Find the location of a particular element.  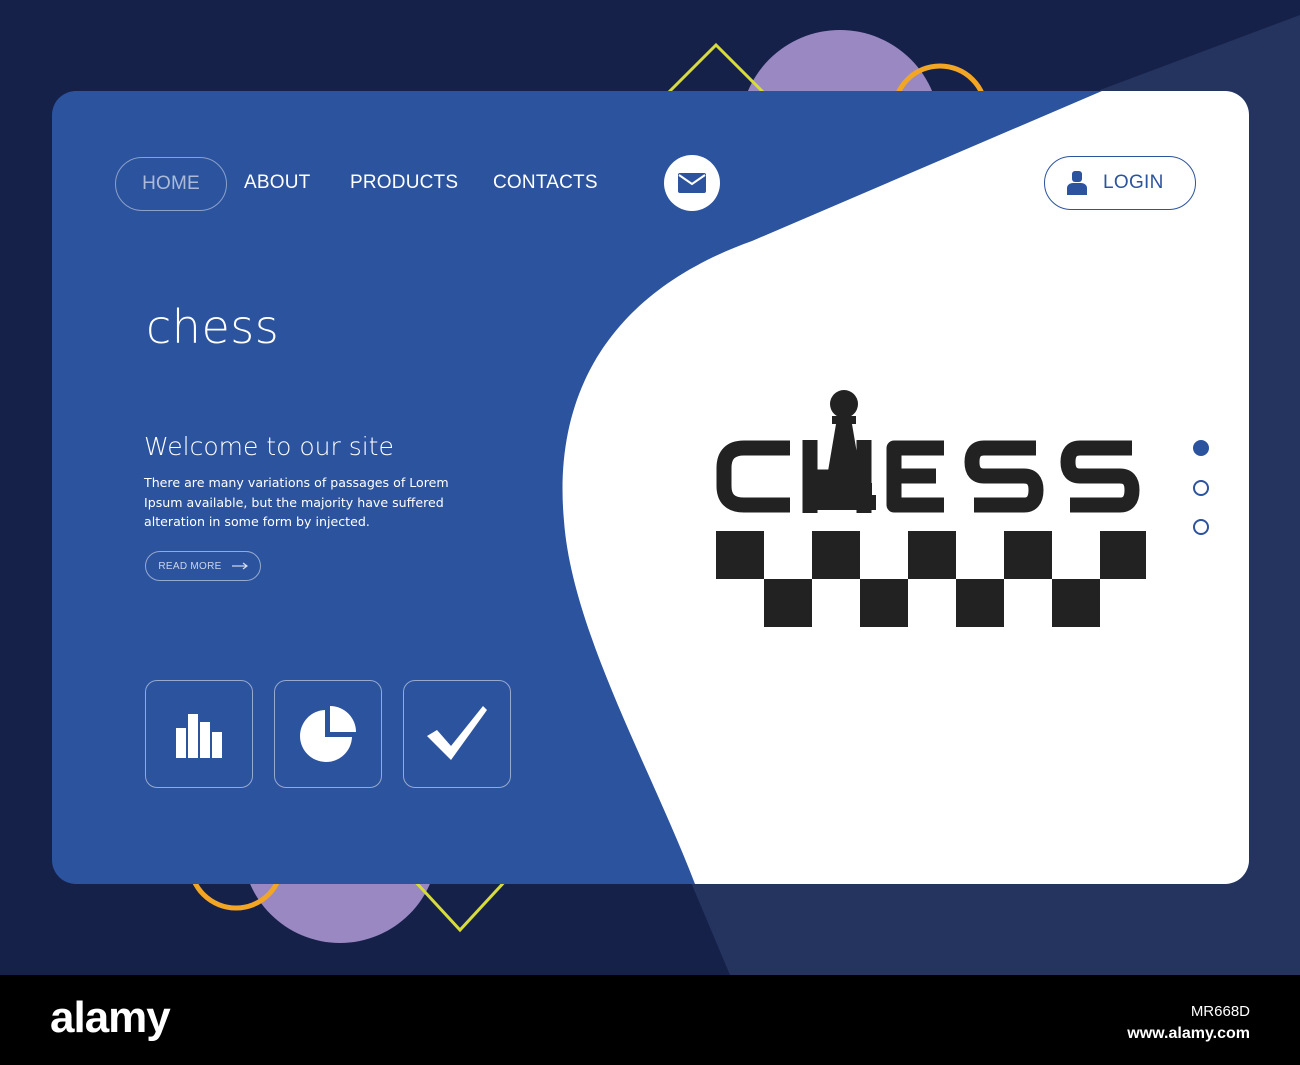

mail-button is located at coordinates (692, 183).